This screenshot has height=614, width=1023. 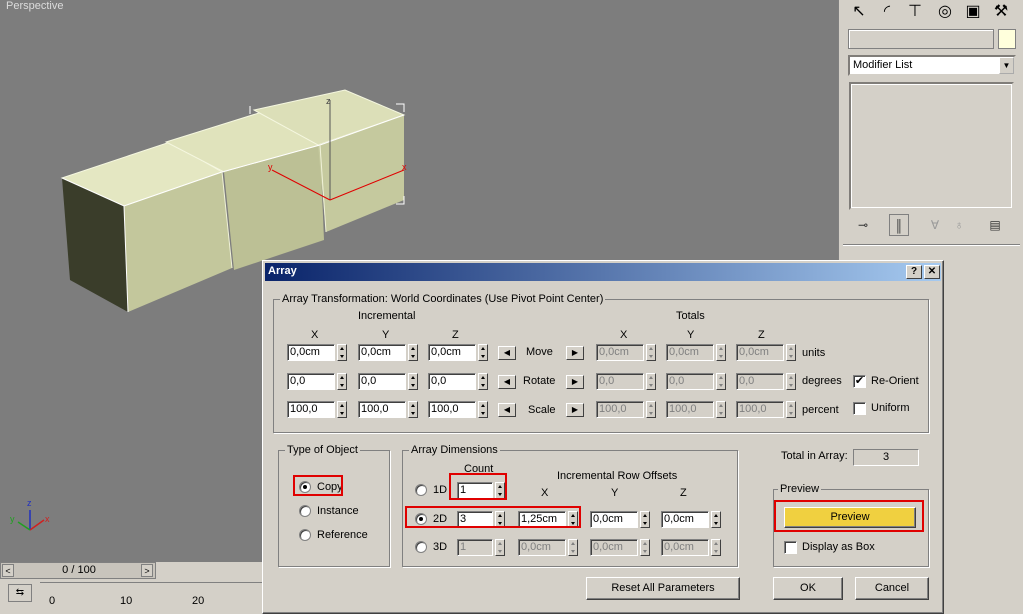 What do you see at coordinates (338, 511) in the screenshot?
I see `instance-label: Instance` at bounding box center [338, 511].